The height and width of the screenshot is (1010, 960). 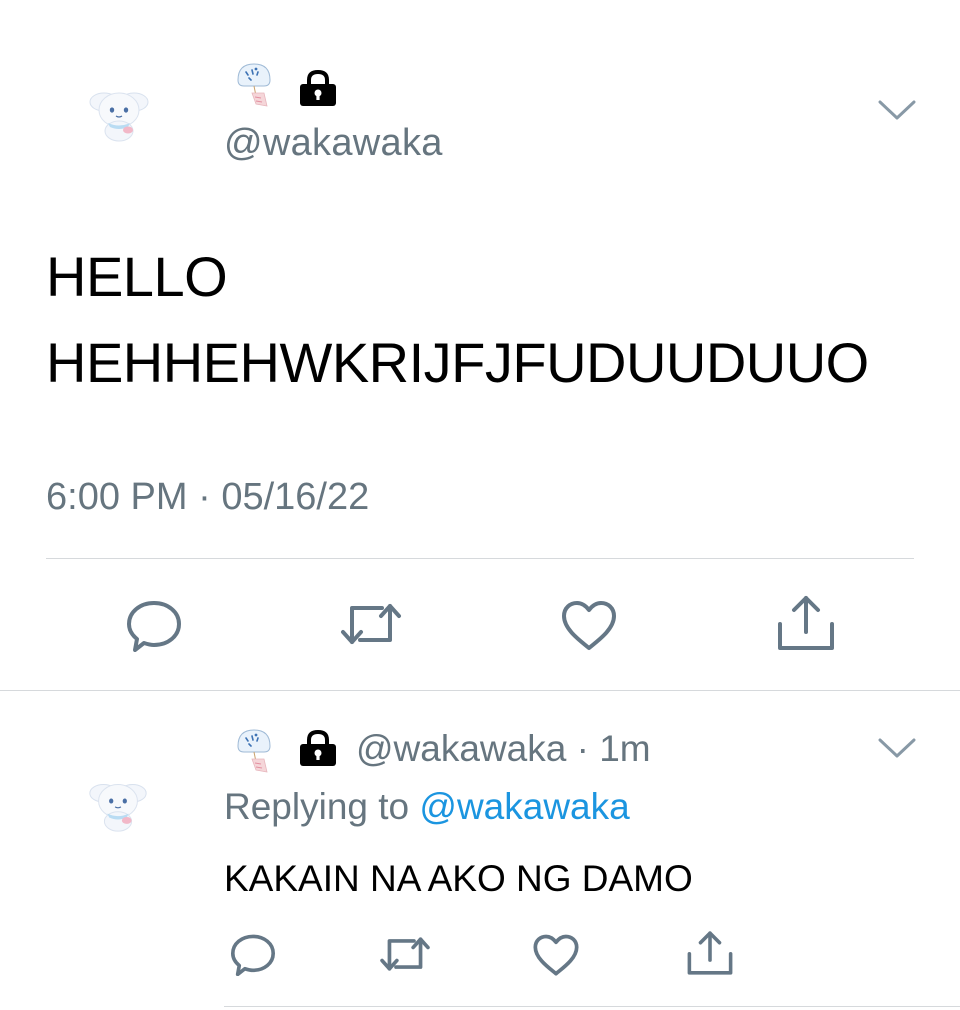 I want to click on replying-to-label: Replying to, so click(x=317, y=806).